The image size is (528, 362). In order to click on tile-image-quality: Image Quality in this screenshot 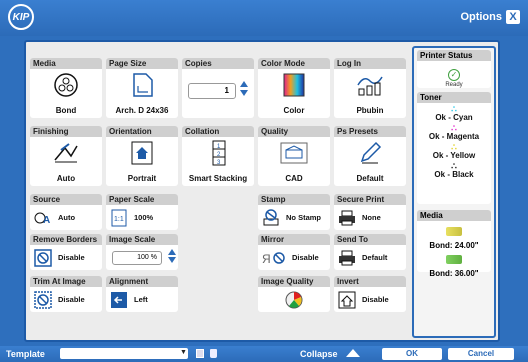, I will do `click(294, 294)`.